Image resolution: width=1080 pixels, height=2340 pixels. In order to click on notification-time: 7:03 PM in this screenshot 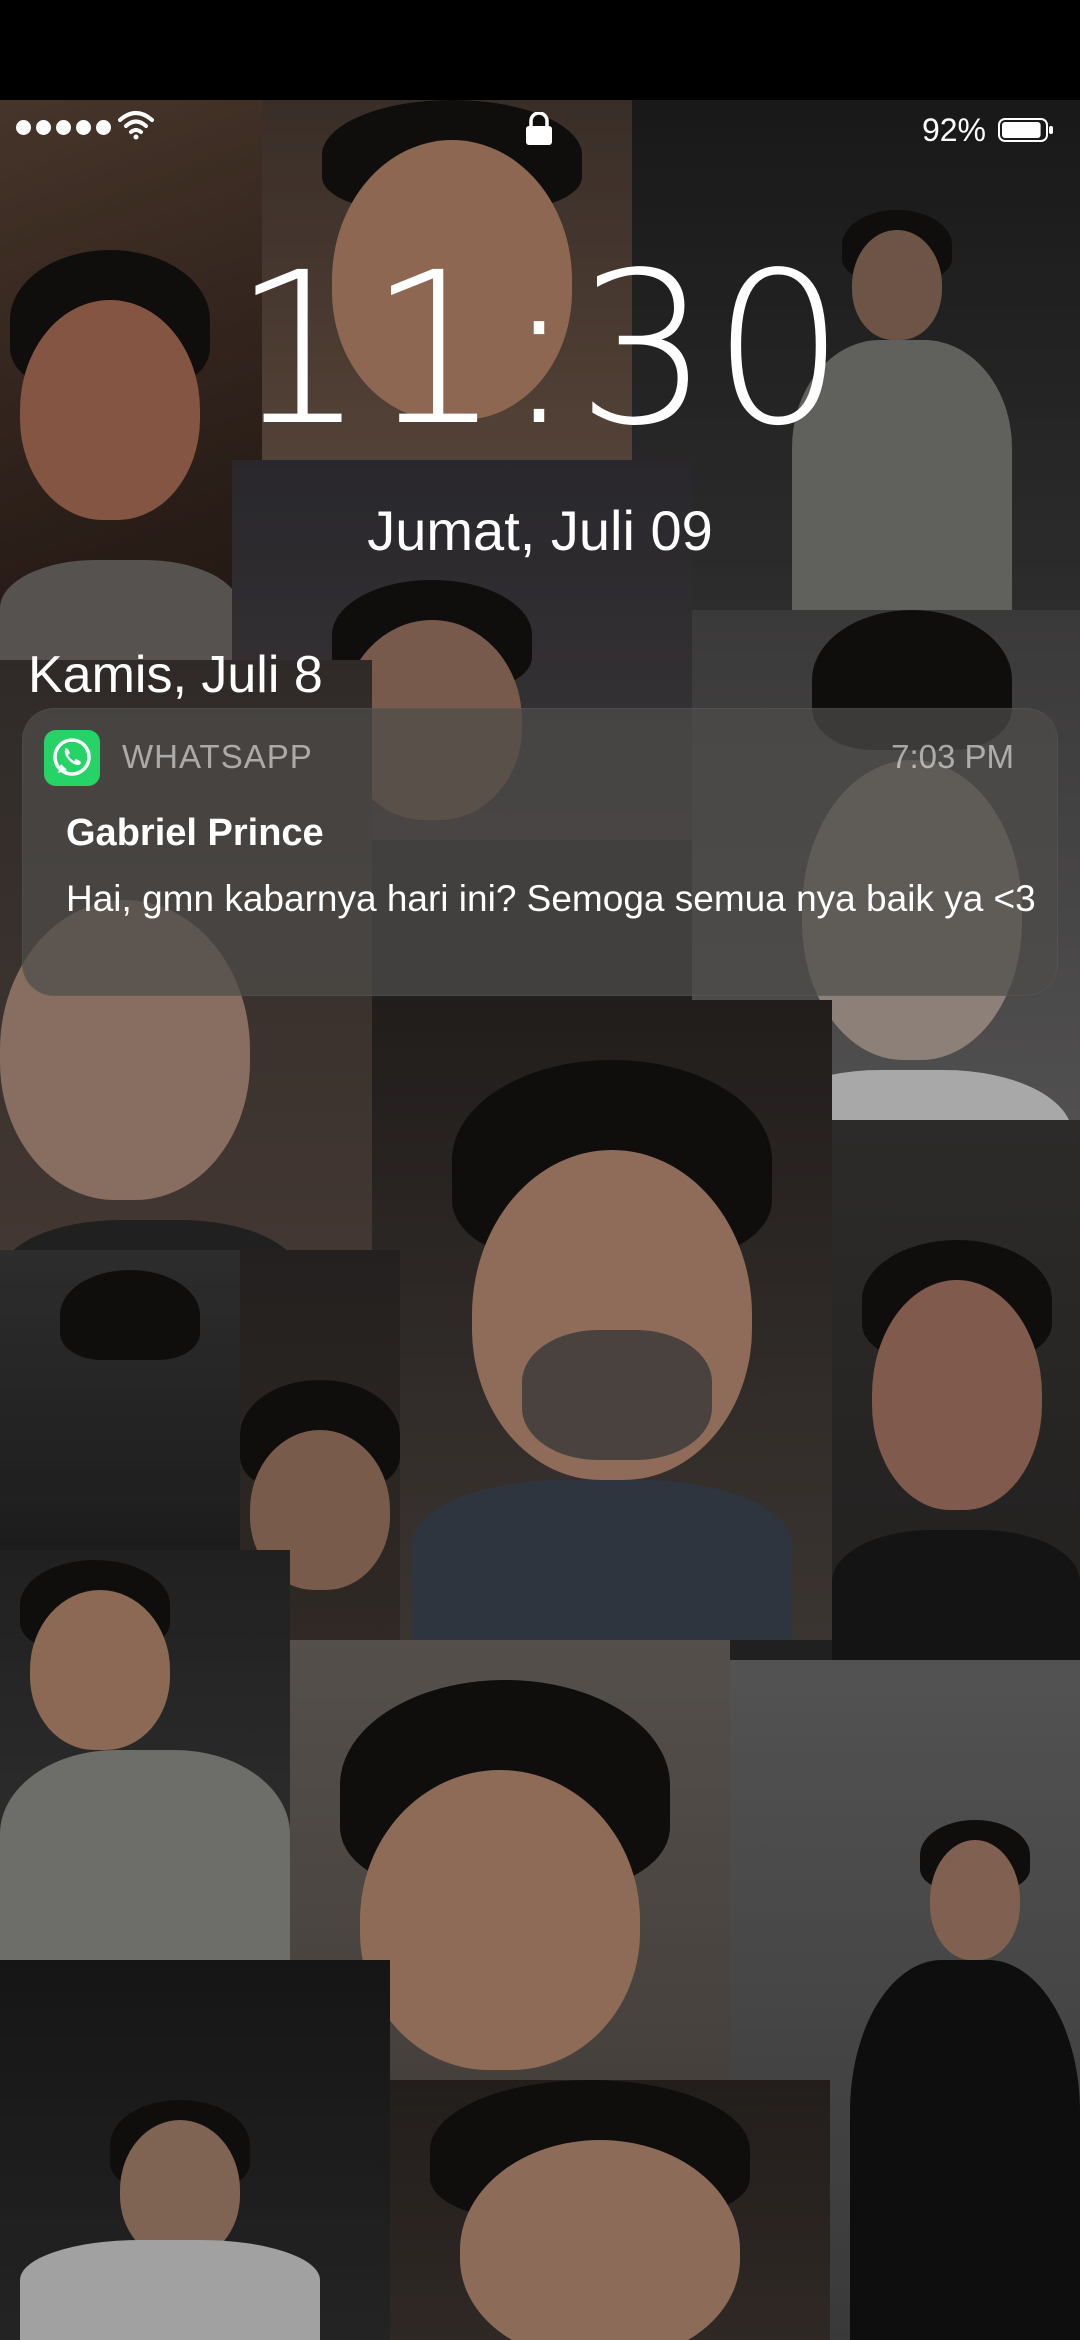, I will do `click(952, 756)`.